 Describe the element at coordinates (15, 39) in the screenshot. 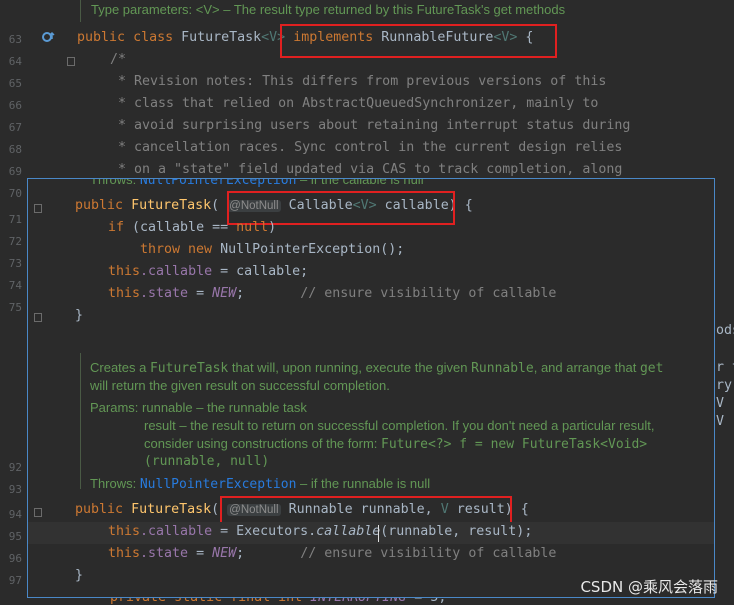

I see `line-number: 63` at that location.